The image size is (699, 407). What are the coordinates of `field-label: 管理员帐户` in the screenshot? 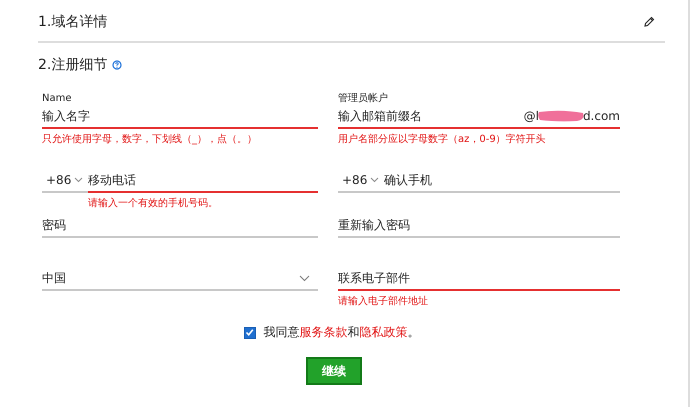 It's located at (363, 99).